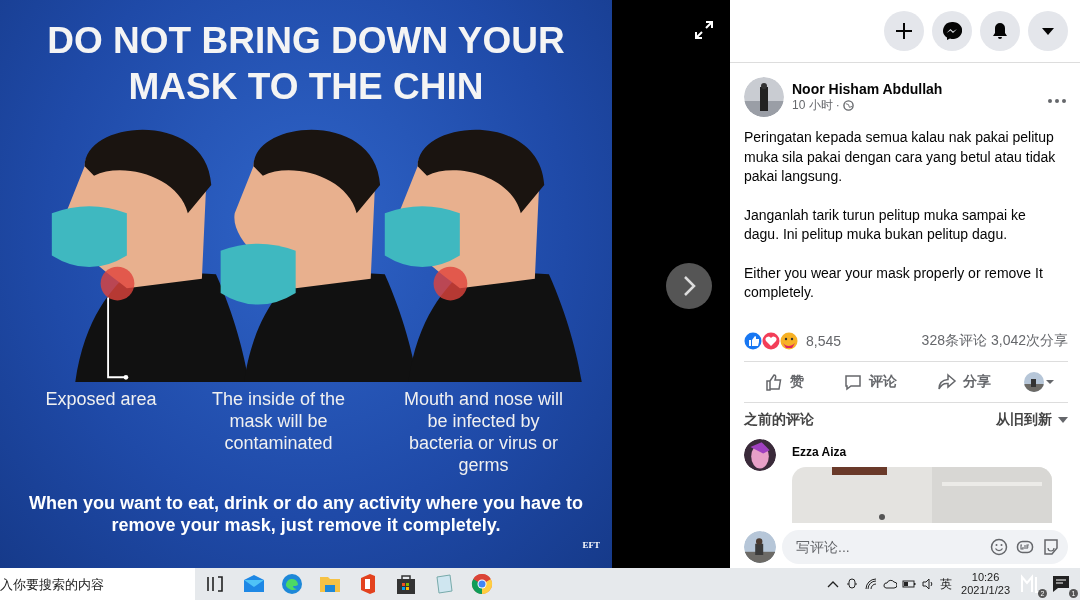 The image size is (1080, 600). Describe the element at coordinates (591, 545) in the screenshot. I see `poster-credit: EFT` at that location.